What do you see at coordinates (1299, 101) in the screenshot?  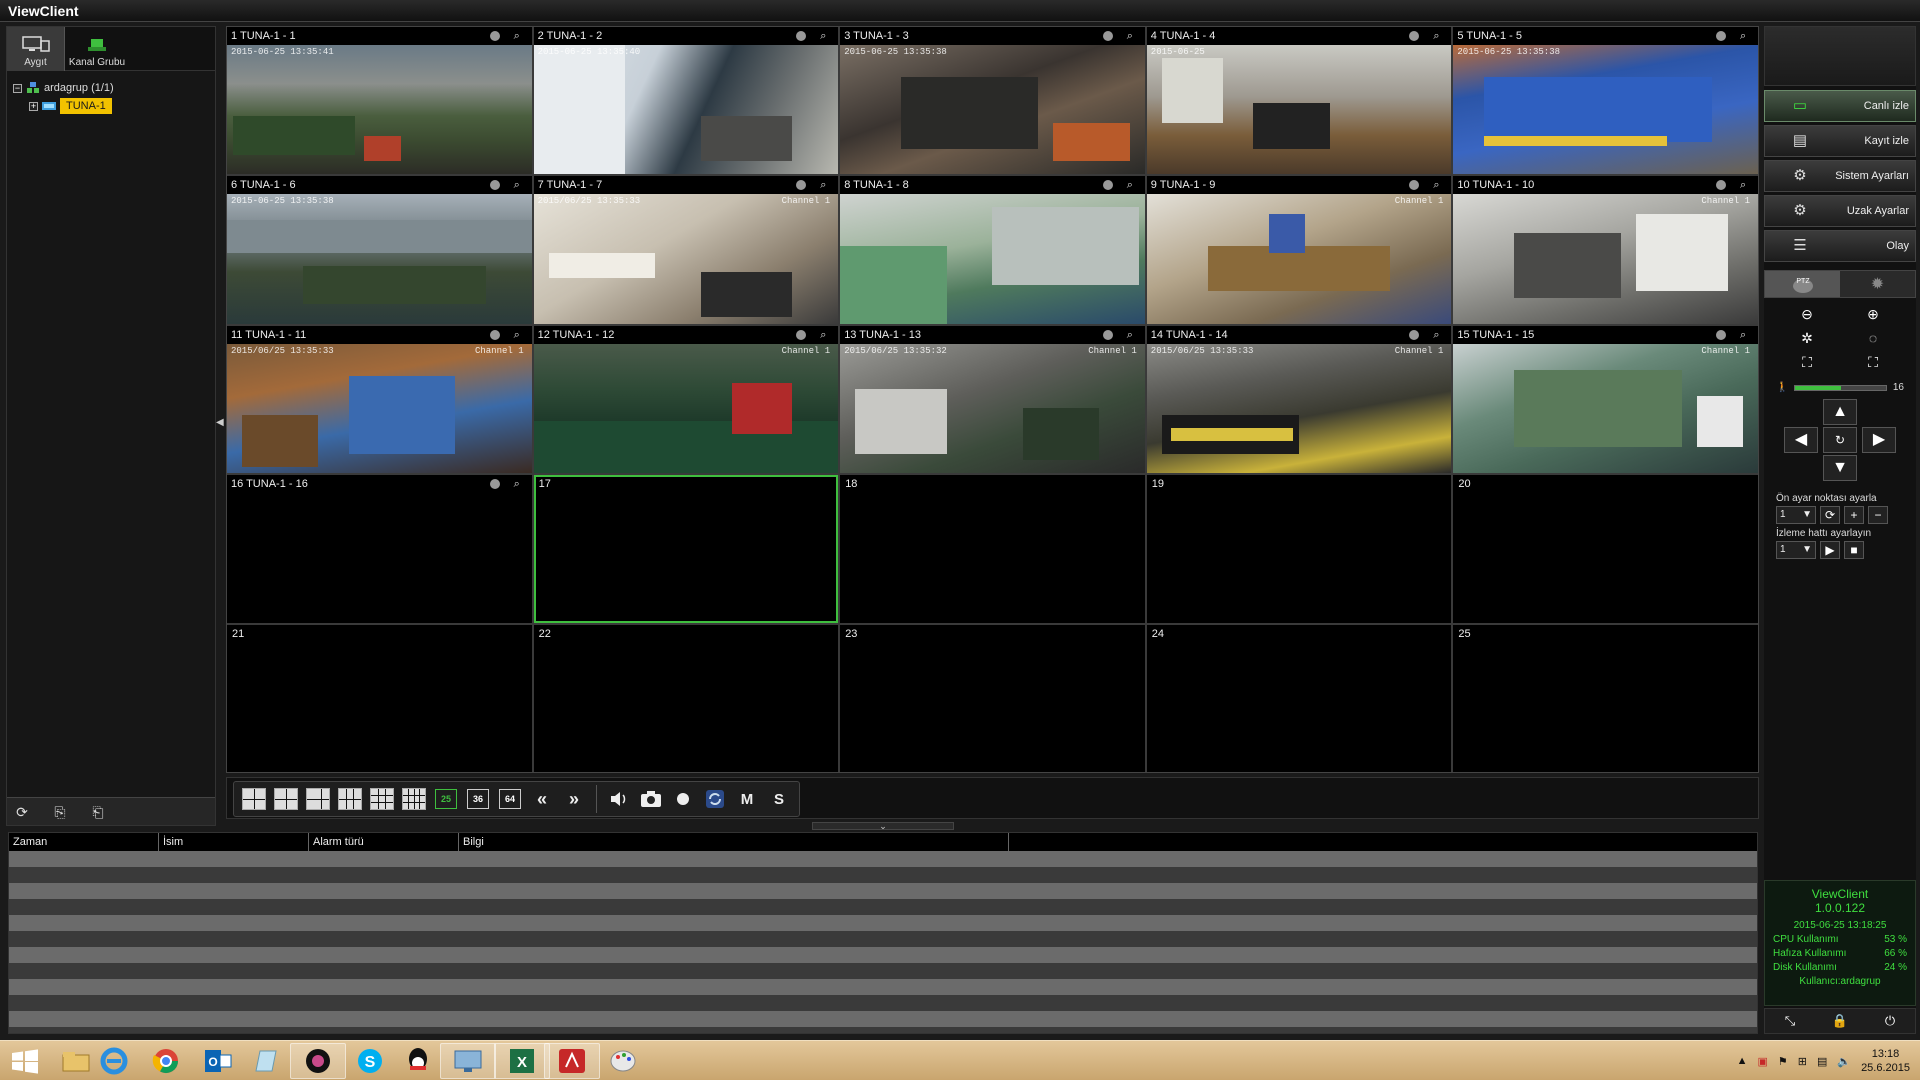 I see `camera-cell: 4 TUNA-1 - 4 ⌕ 2015-06-25` at bounding box center [1299, 101].